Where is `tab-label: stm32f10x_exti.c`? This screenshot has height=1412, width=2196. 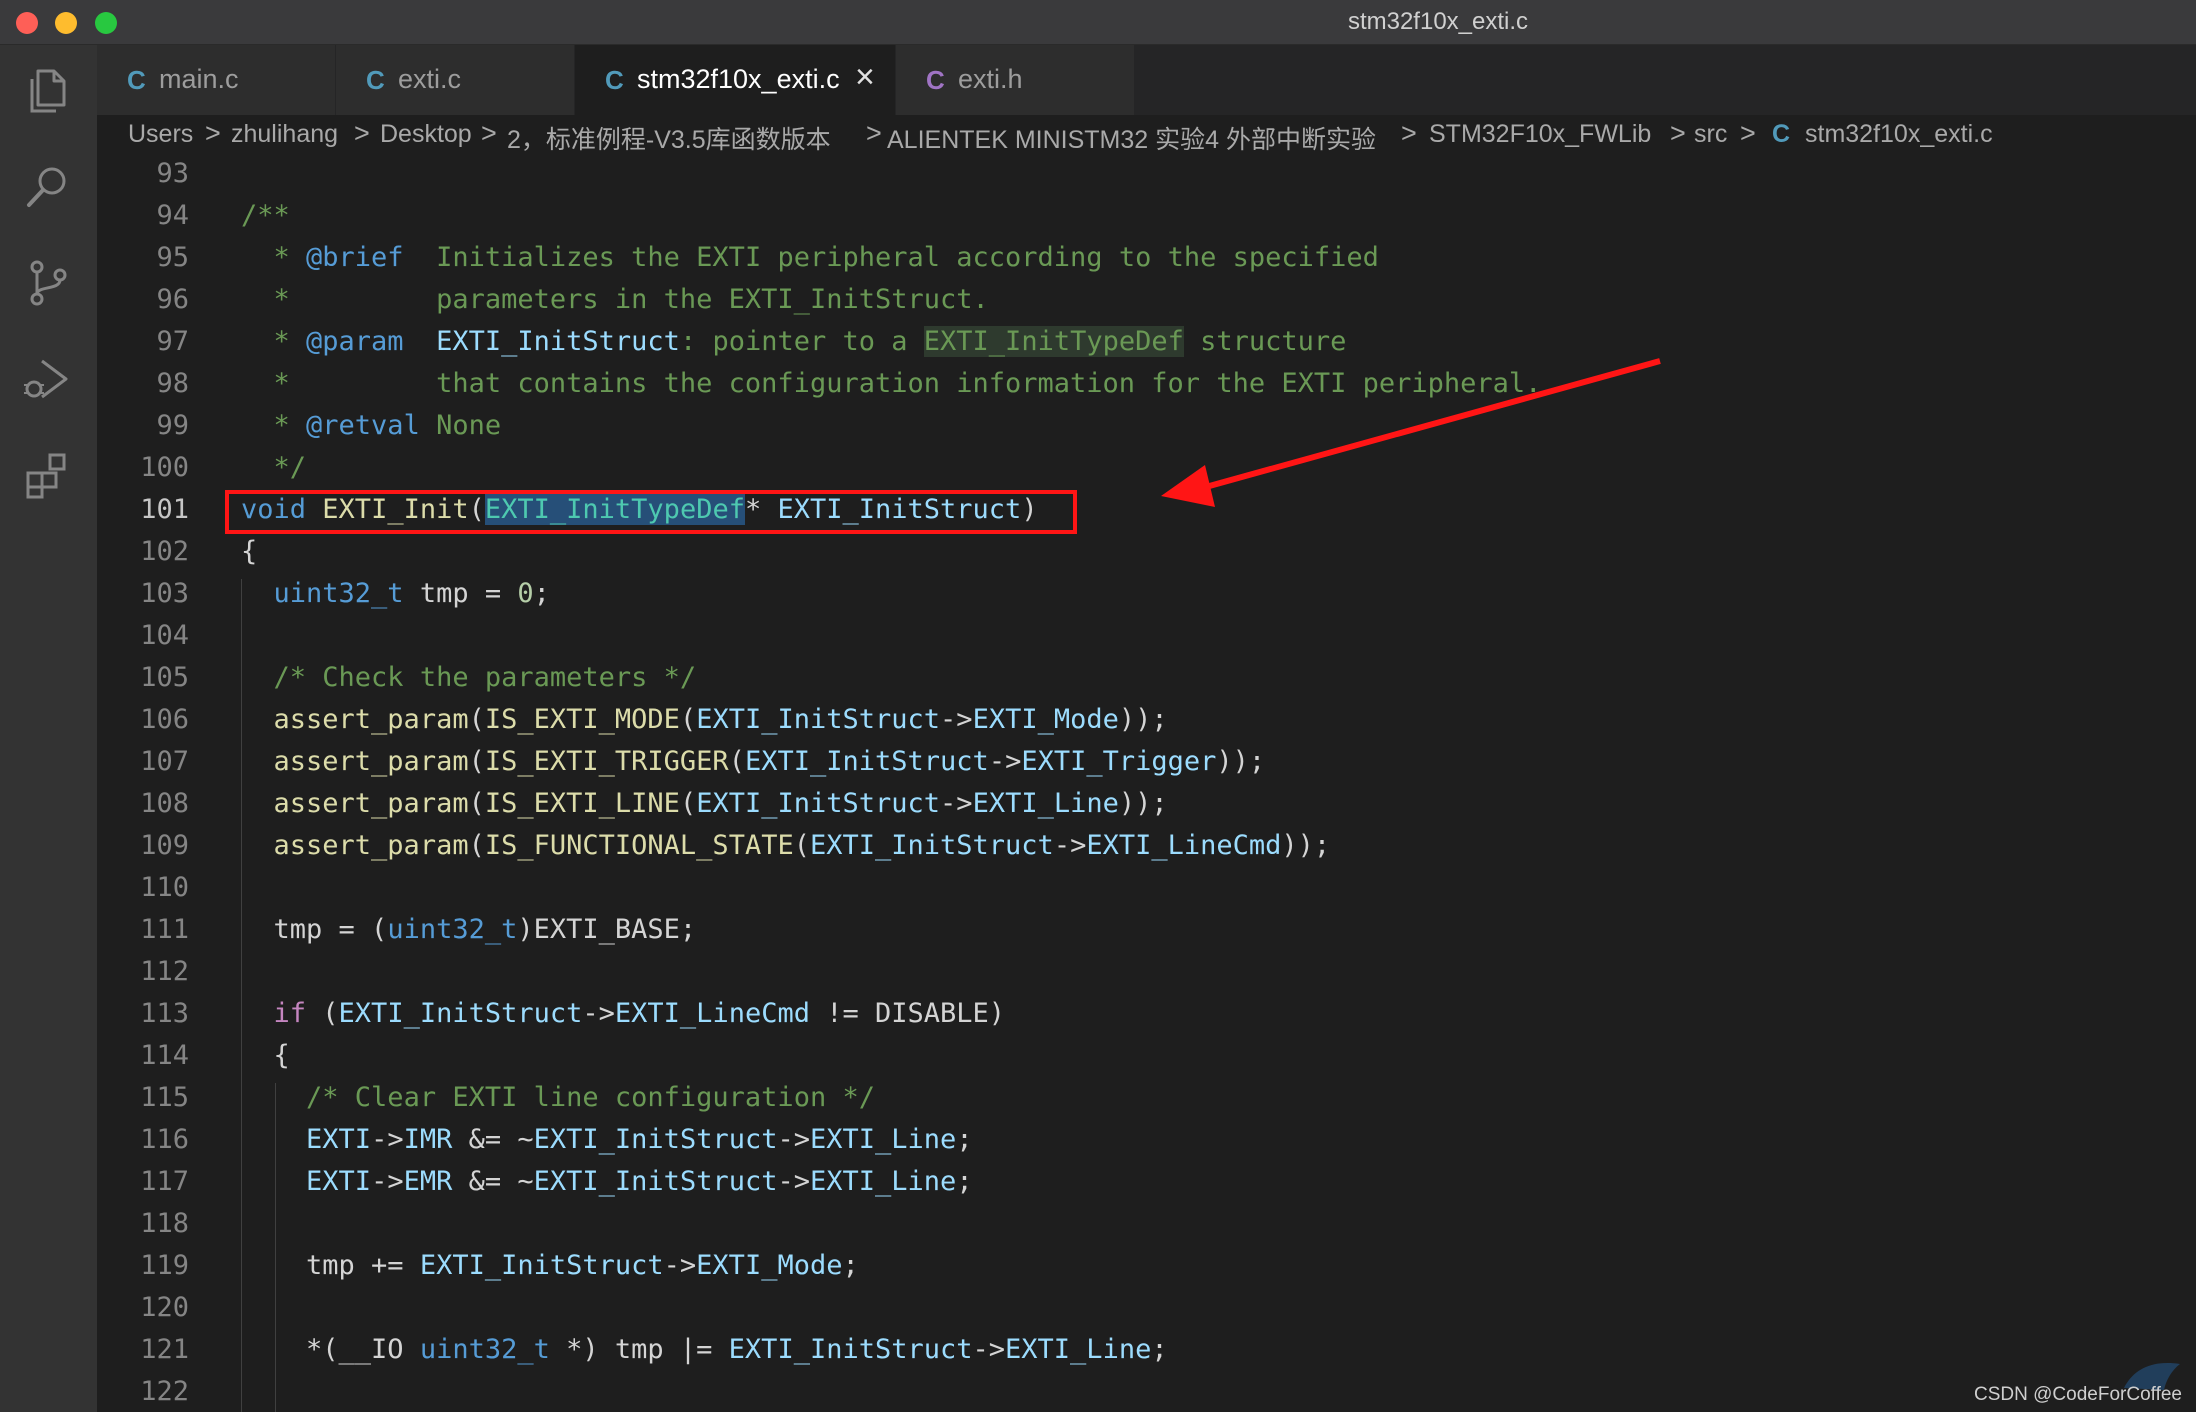
tab-label: stm32f10x_exti.c is located at coordinates (738, 79).